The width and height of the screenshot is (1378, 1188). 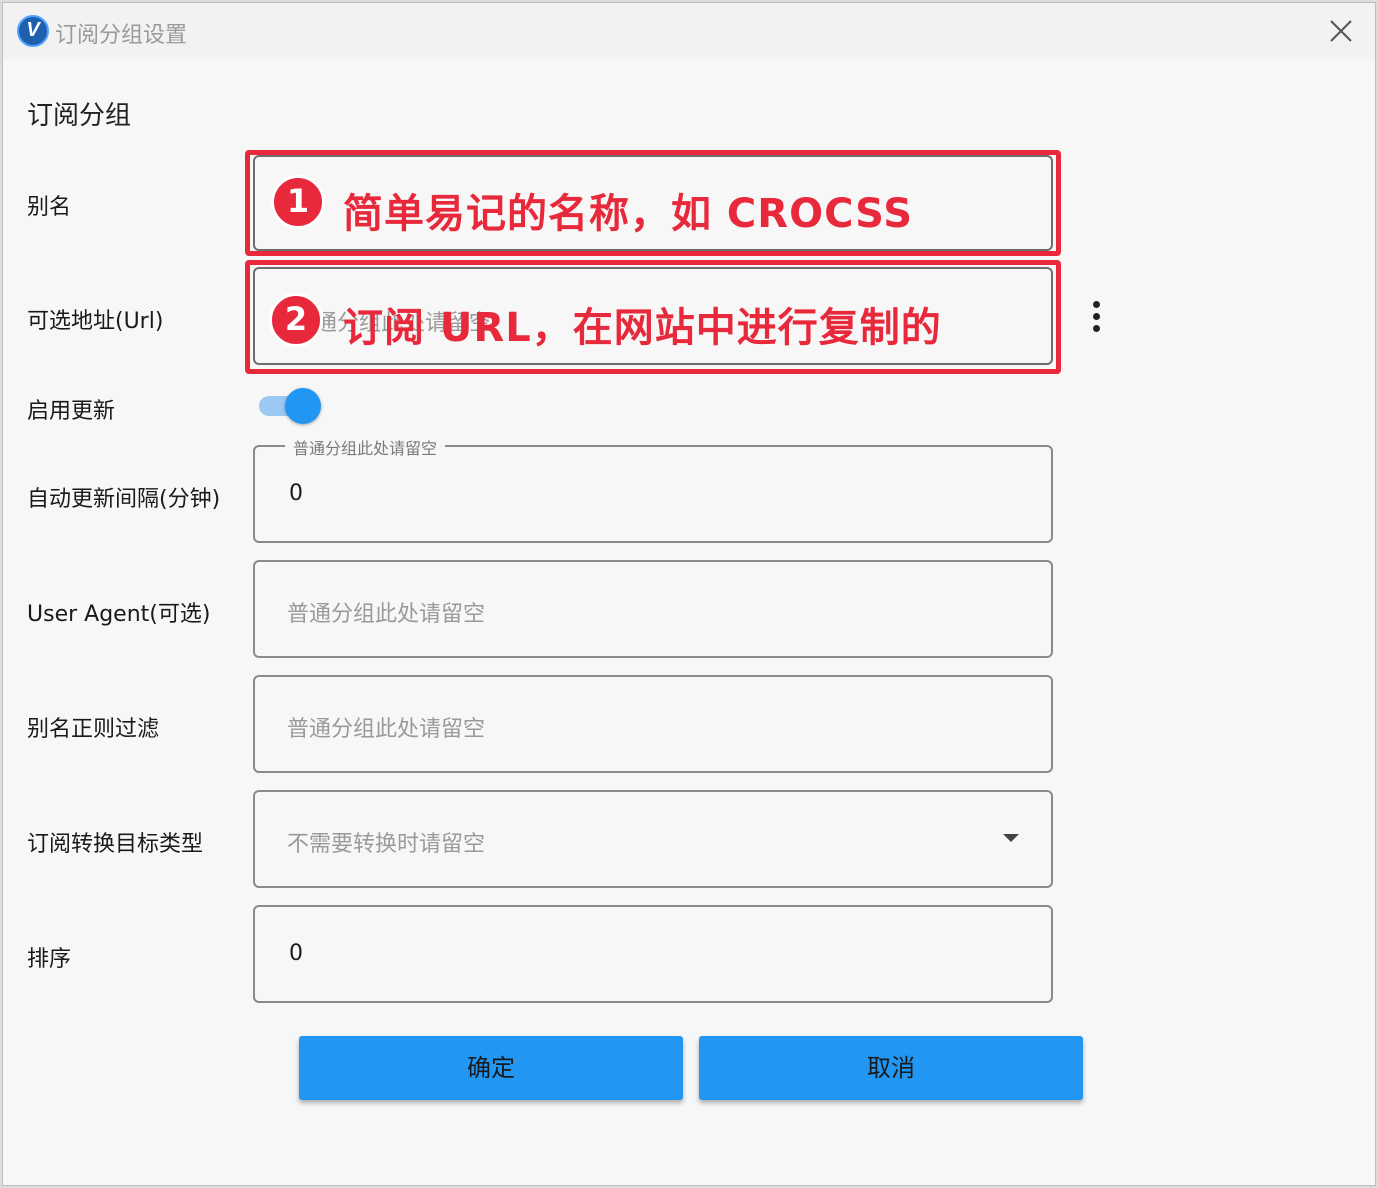 I want to click on annotation-text-1: 简单易记的名称，如 CROCSS, so click(x=628, y=214).